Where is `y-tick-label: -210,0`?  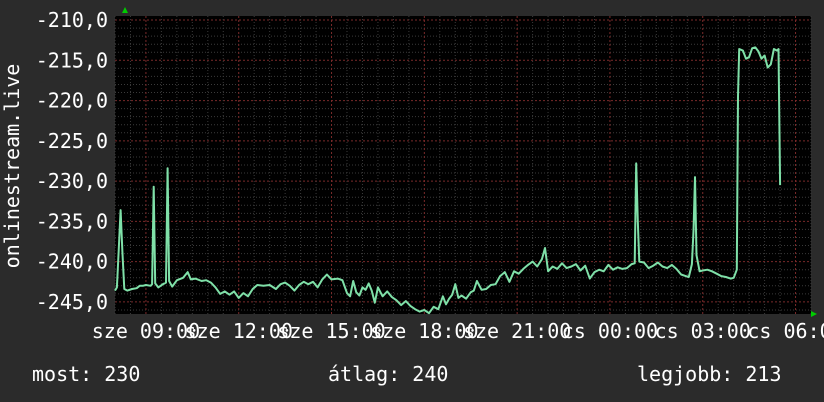
y-tick-label: -210,0 is located at coordinates (72, 20).